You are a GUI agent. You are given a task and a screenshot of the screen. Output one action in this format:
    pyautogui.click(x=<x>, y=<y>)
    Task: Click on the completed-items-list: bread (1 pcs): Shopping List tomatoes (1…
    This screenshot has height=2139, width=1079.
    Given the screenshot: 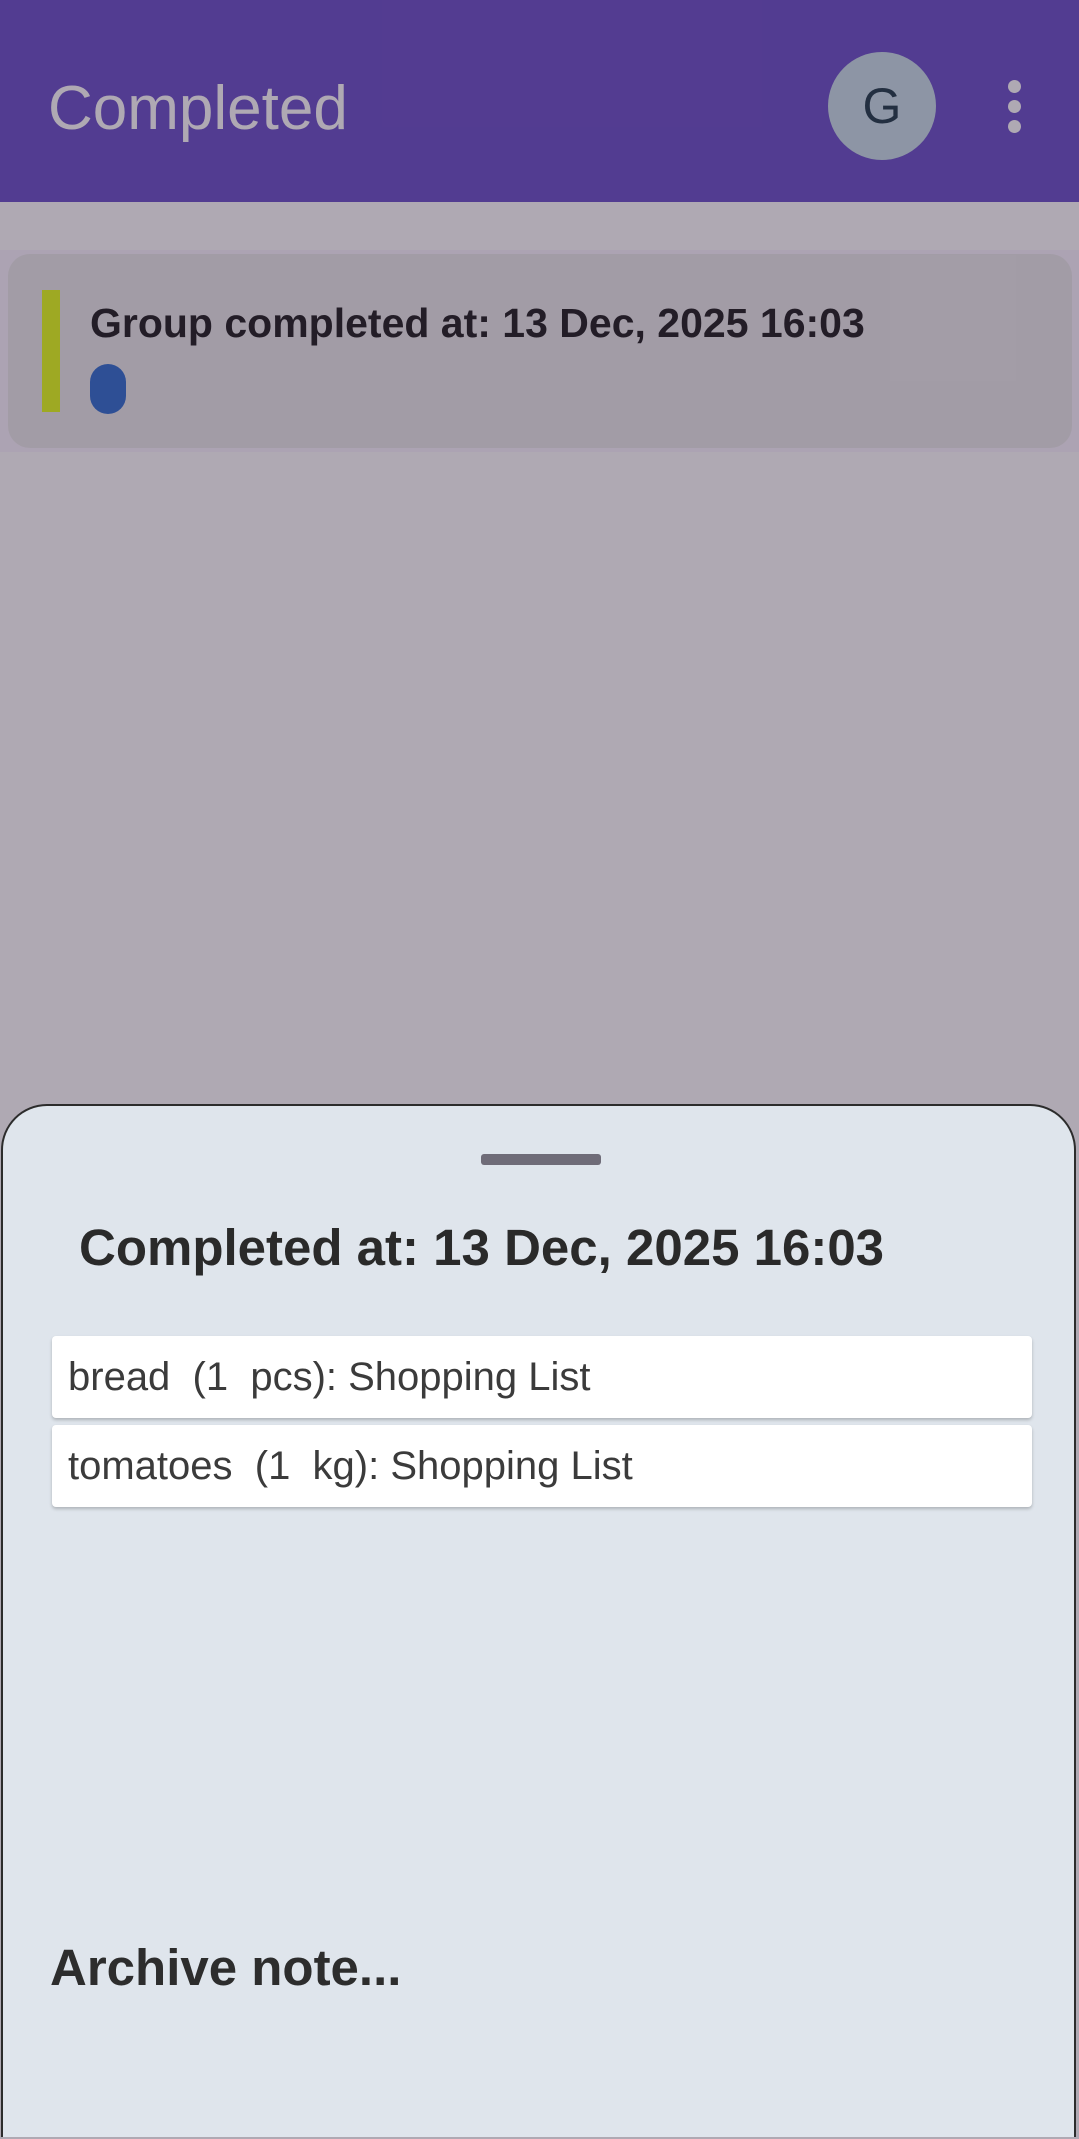 What is the action you would take?
    pyautogui.click(x=542, y=1425)
    